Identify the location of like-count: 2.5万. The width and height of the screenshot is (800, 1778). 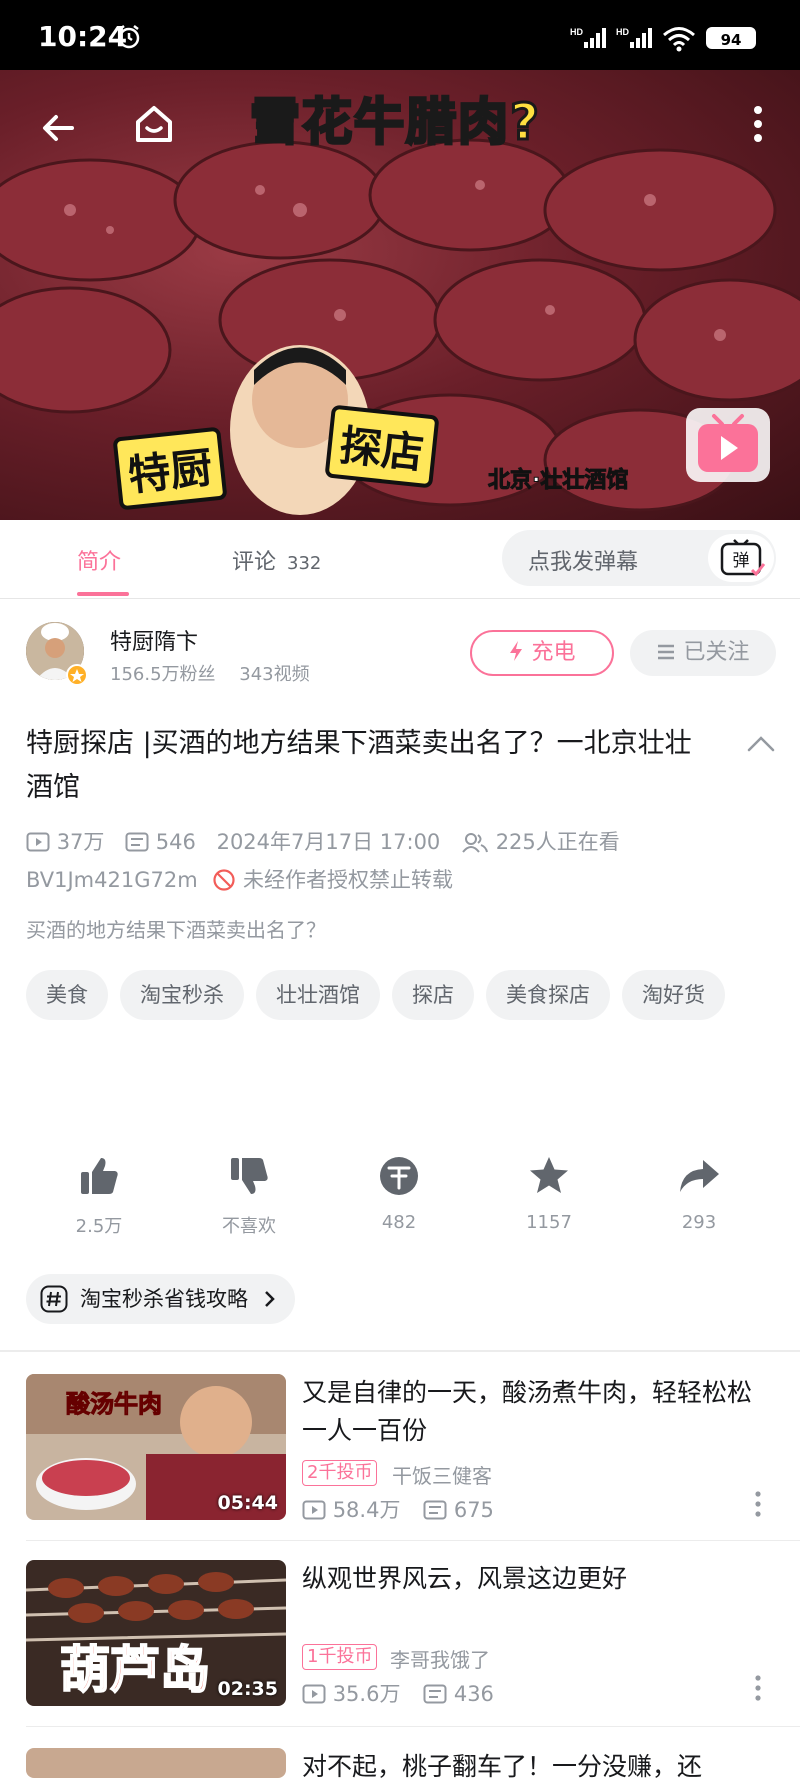
(99, 1226).